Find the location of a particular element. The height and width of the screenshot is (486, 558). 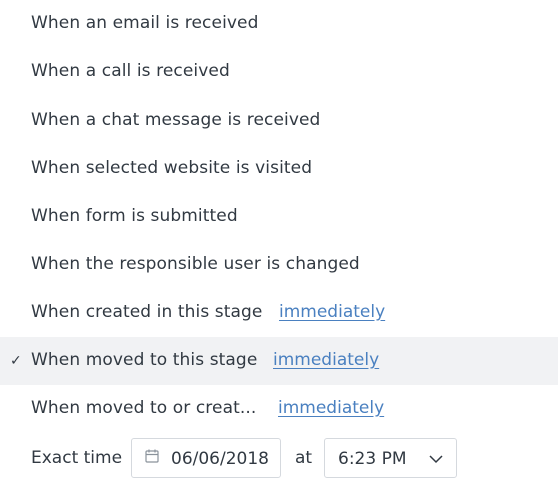

exact-time-label: Exact time is located at coordinates (77, 458).